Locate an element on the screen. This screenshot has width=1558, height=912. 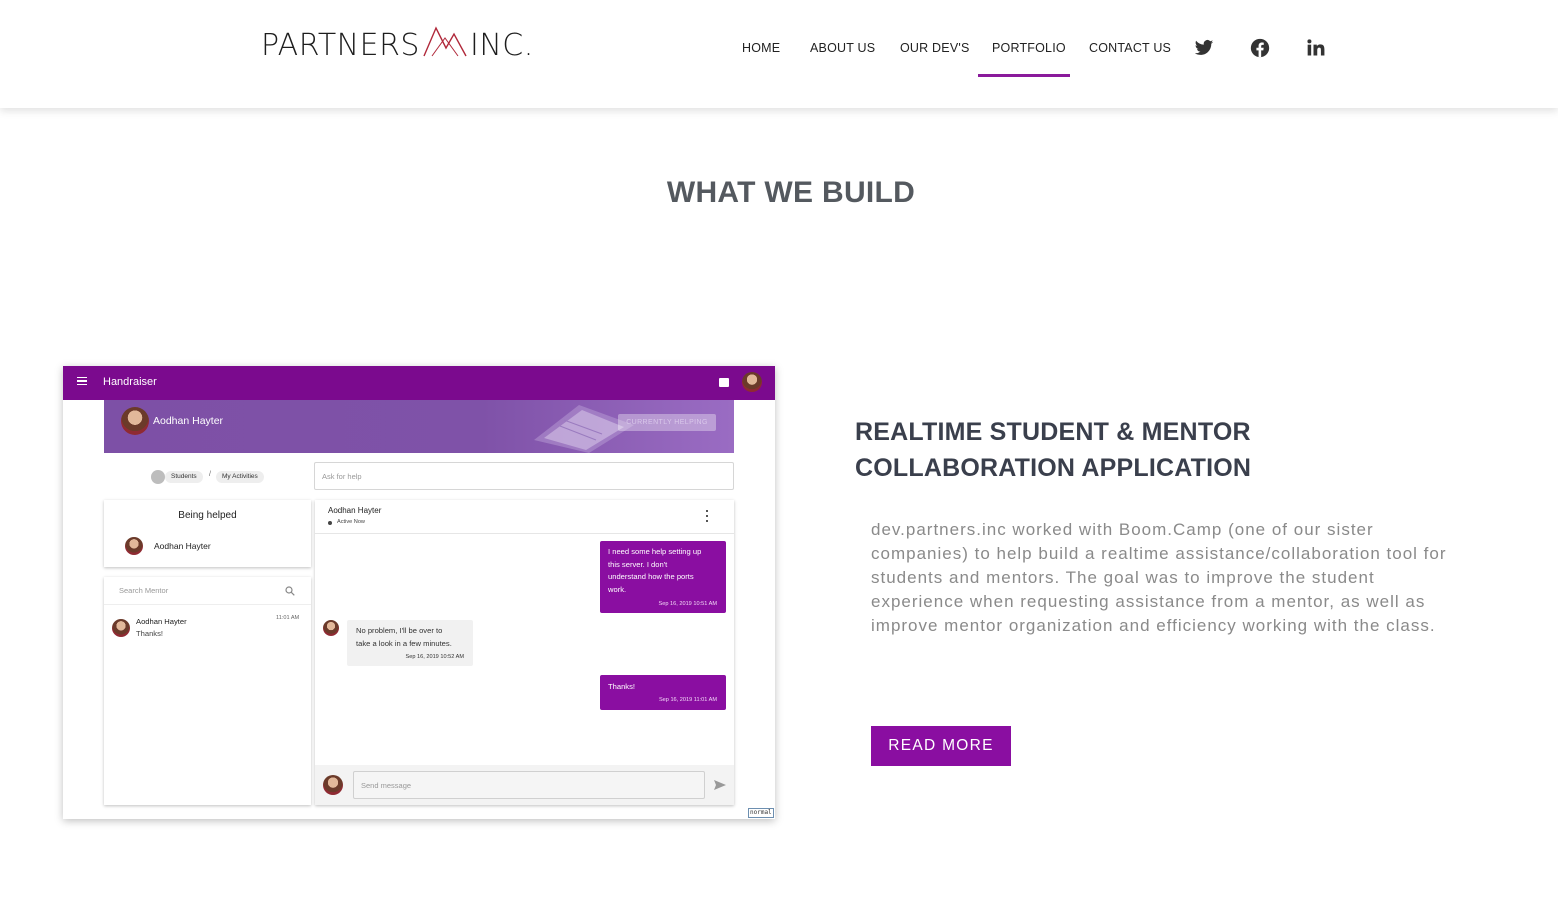
being-helped-name: Aodhan Hayter is located at coordinates (182, 546).